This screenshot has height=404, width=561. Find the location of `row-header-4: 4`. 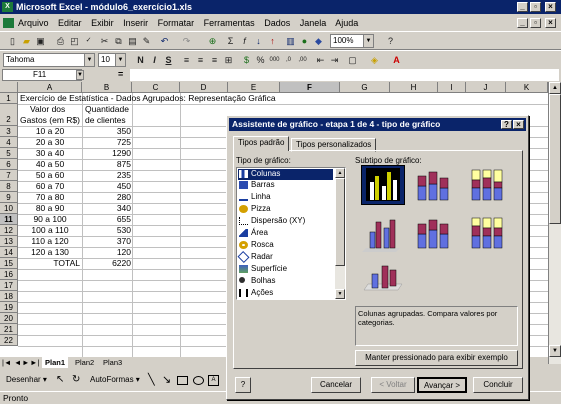

row-header-4: 4 is located at coordinates (9, 142).